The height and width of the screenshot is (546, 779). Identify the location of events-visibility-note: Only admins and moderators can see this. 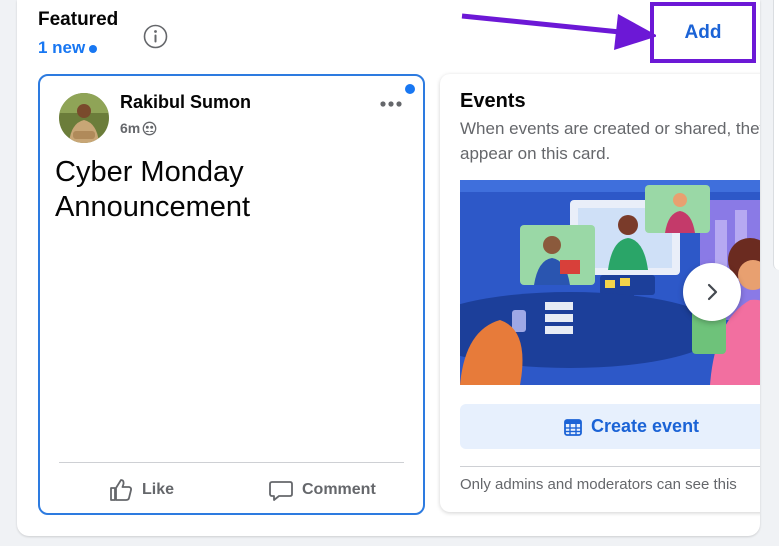
(598, 484).